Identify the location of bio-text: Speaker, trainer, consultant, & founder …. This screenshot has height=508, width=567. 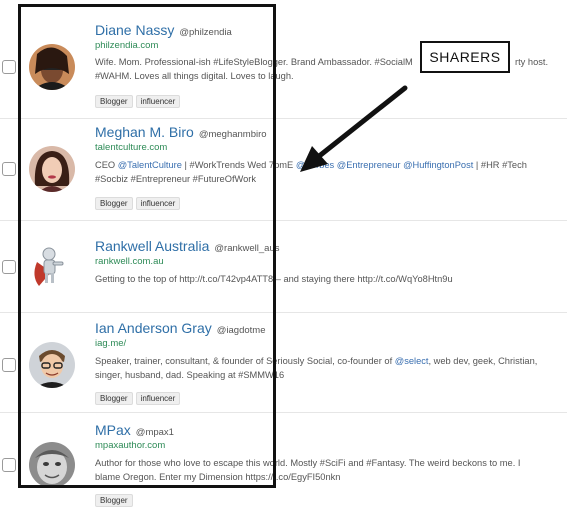
(316, 368).